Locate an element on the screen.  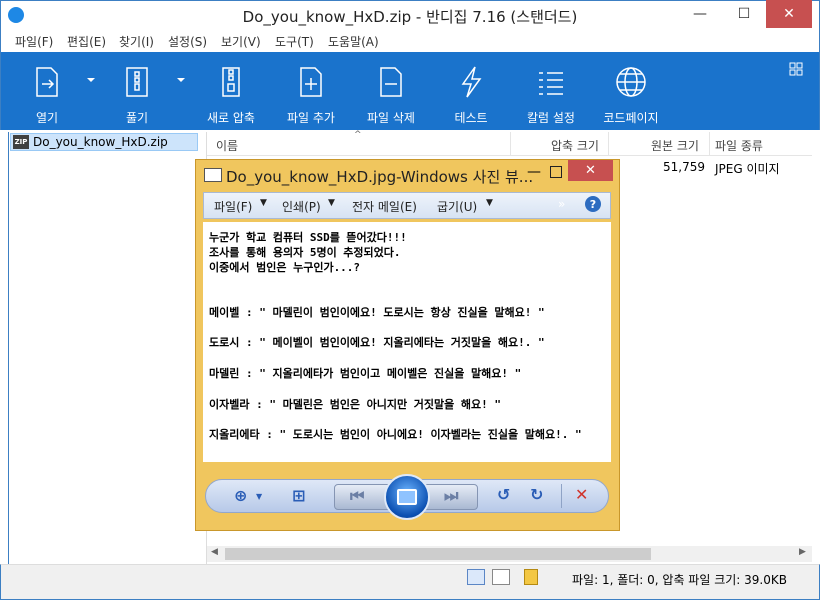
image-text-line: 메이벨 : " 마델린이 범인이에요! 도로시는 항상 진실을 말해요! " is located at coordinates (377, 312).